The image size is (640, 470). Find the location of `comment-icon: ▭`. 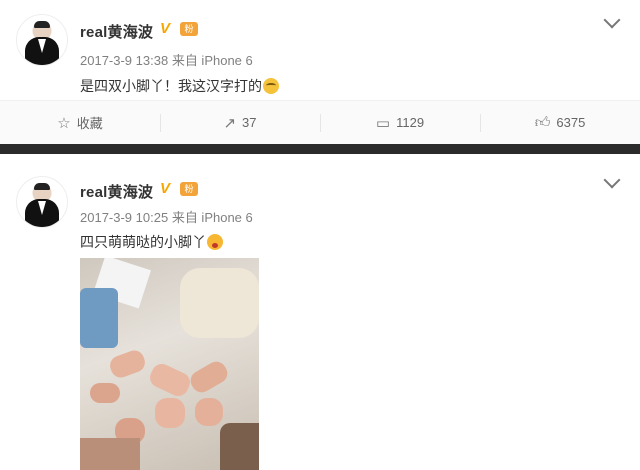

comment-icon: ▭ is located at coordinates (383, 123).